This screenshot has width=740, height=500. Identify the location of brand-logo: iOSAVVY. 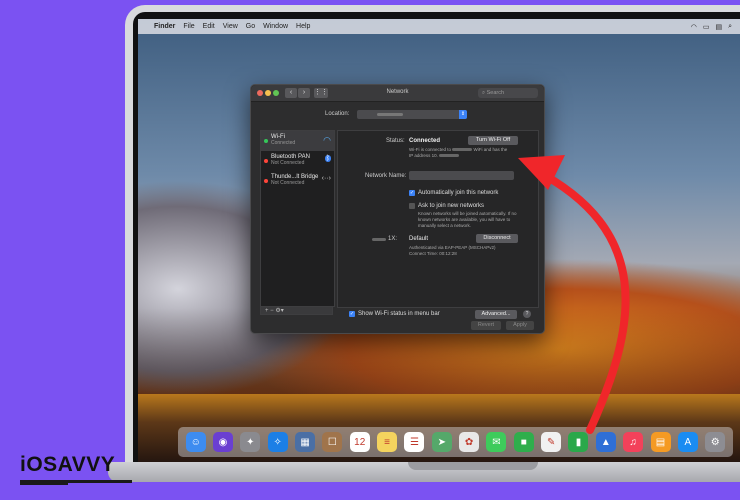
(68, 464).